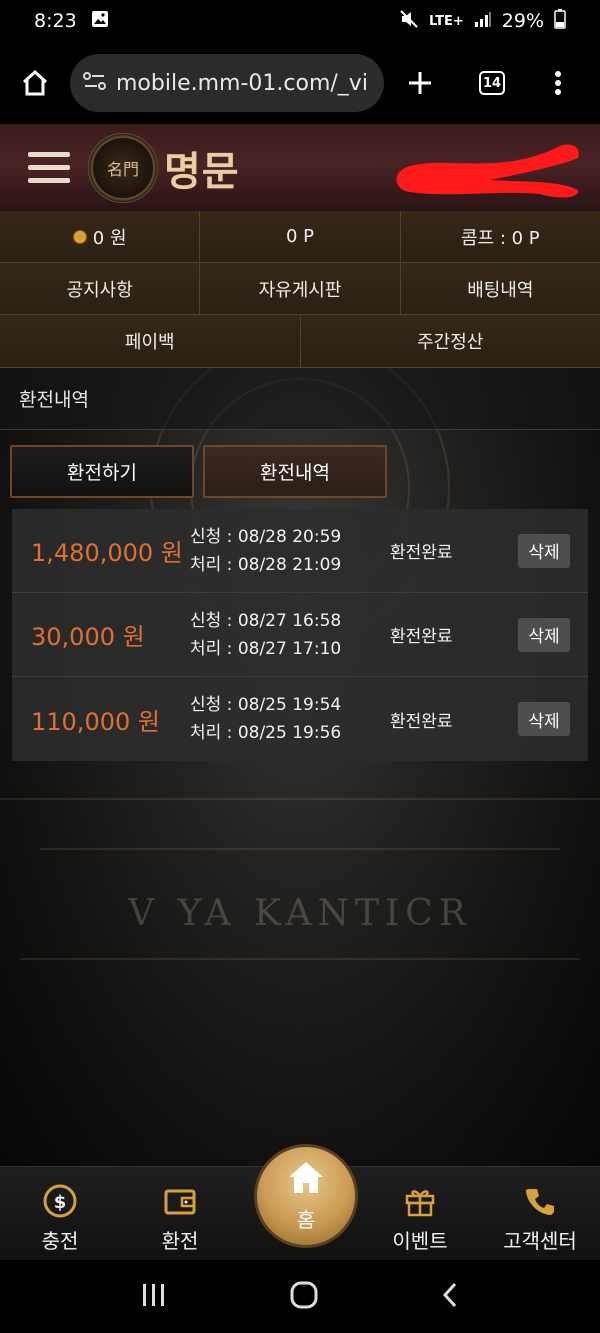 Image resolution: width=600 pixels, height=1333 pixels. What do you see at coordinates (242, 83) in the screenshot?
I see `url-text: mobile.mm-01.com/_vi` at bounding box center [242, 83].